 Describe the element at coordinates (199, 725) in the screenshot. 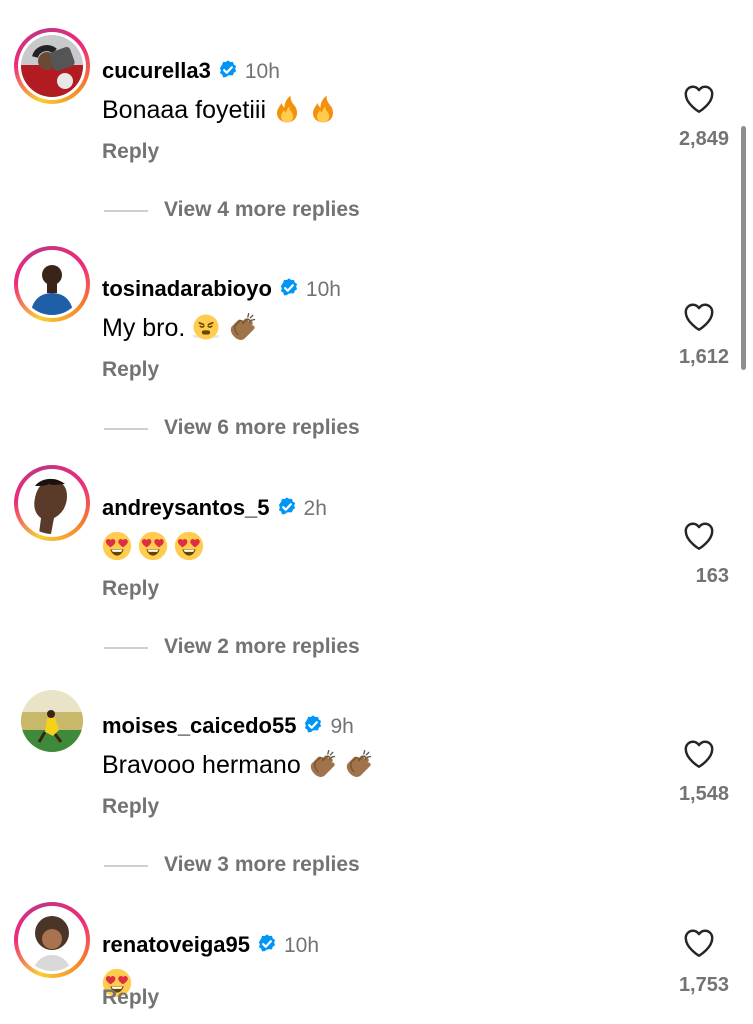

I see `username-text: moises_caicedo55` at that location.